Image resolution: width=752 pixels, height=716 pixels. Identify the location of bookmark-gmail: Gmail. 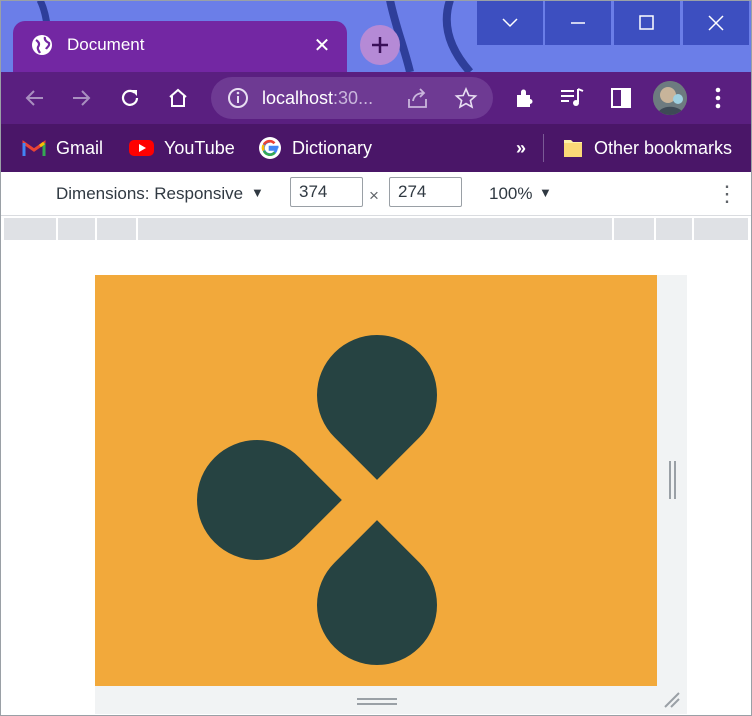
(62, 148).